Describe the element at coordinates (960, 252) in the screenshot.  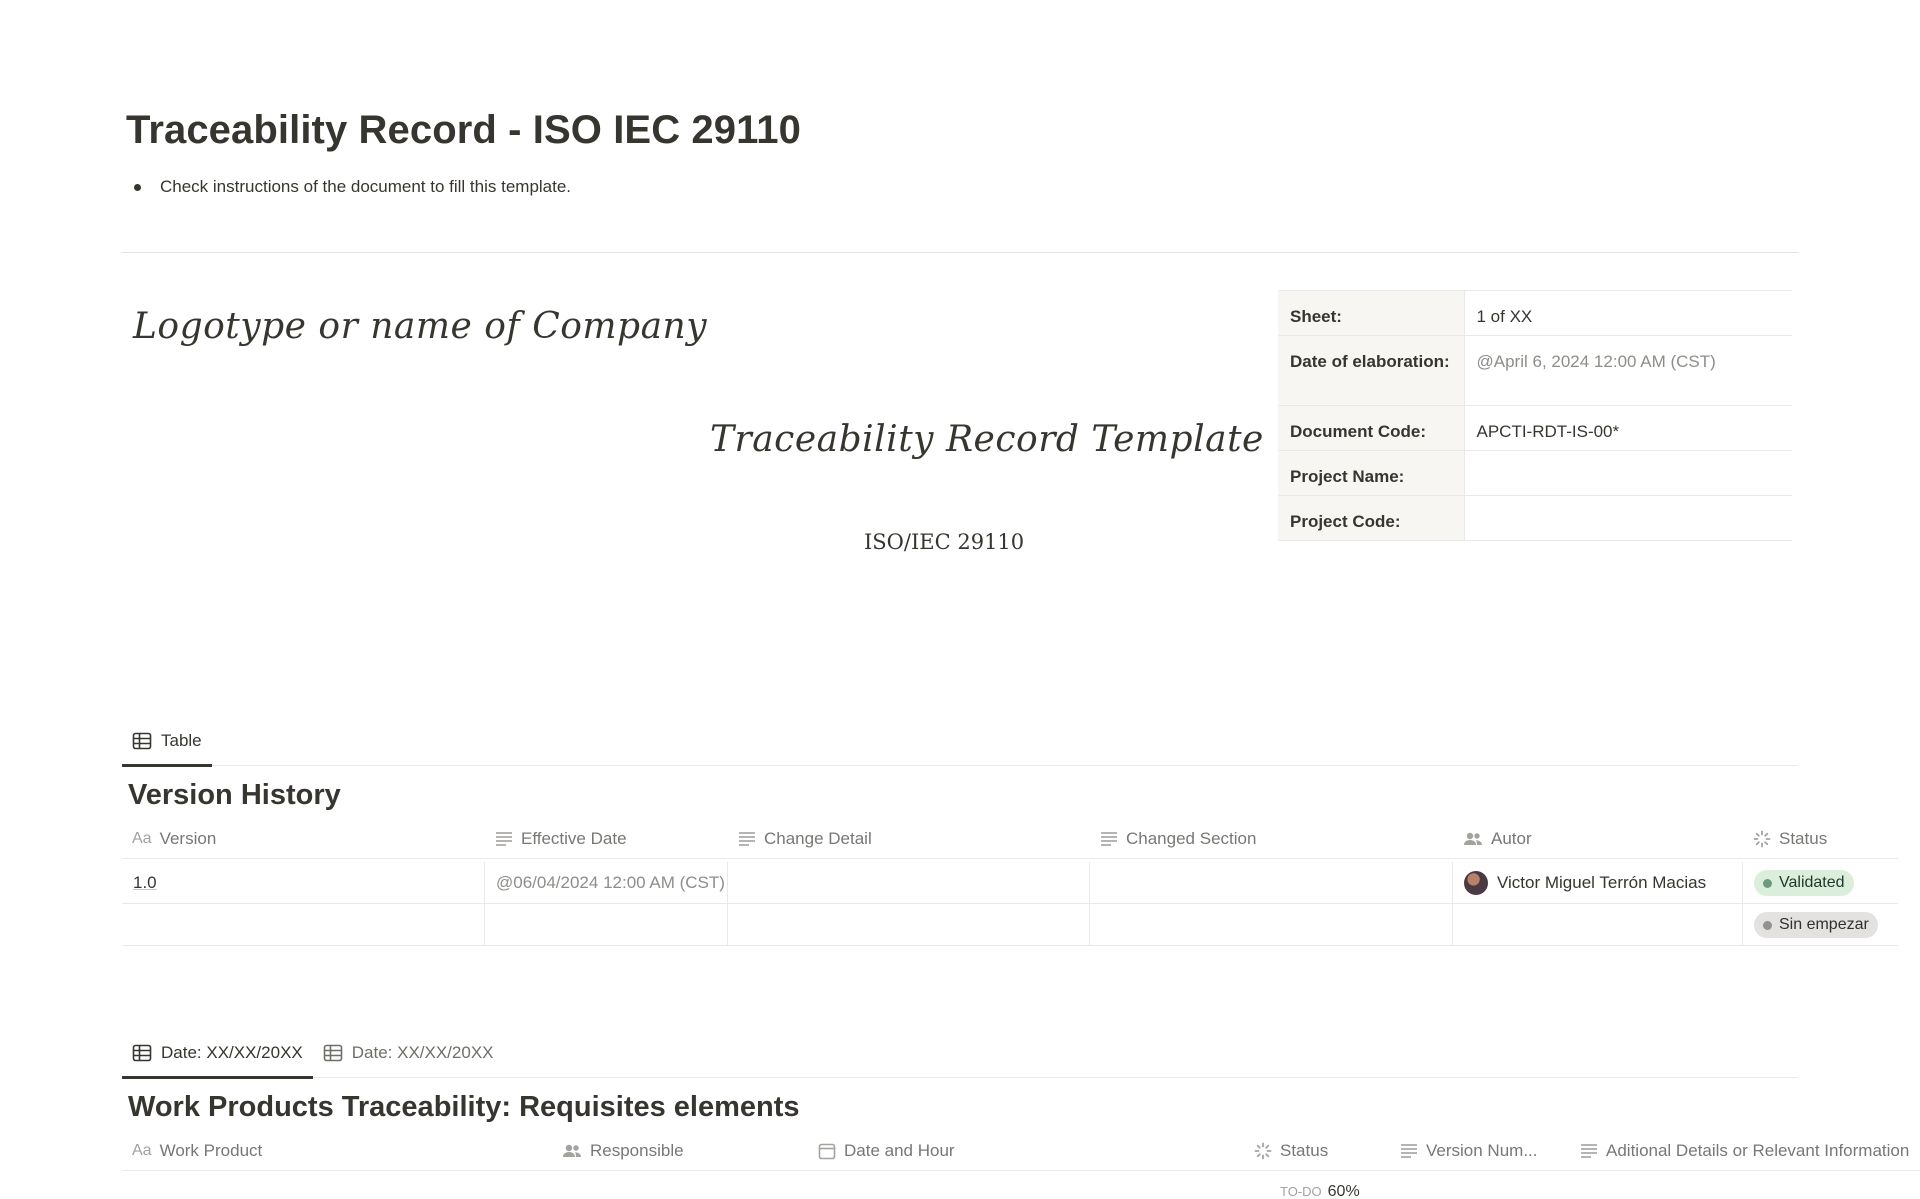
I see `divider` at that location.